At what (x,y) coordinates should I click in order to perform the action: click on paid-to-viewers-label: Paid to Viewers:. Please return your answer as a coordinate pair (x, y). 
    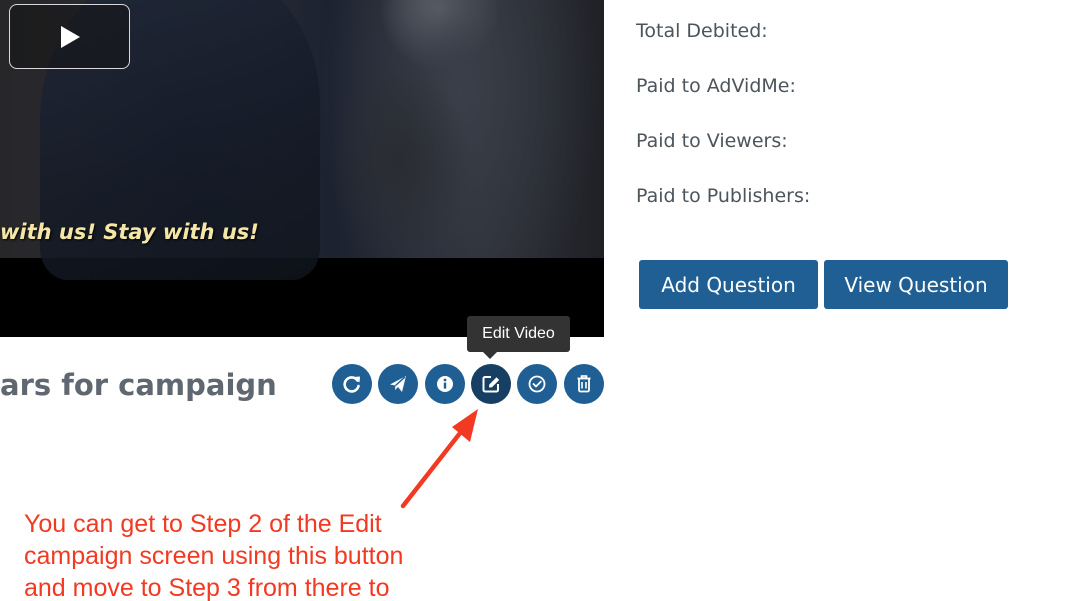
    Looking at the image, I should click on (712, 141).